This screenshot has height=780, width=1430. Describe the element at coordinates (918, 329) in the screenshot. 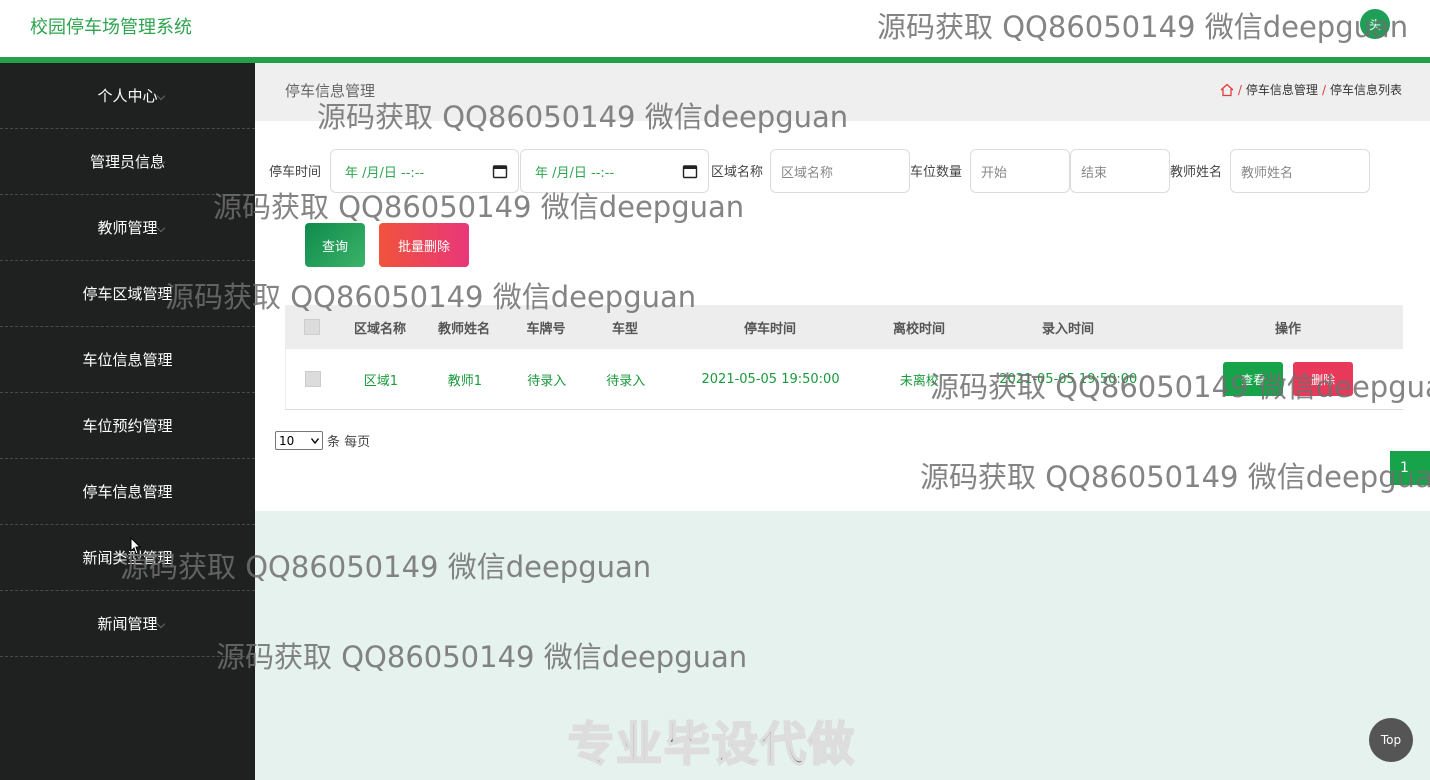

I see `column-header: 离校时间` at that location.